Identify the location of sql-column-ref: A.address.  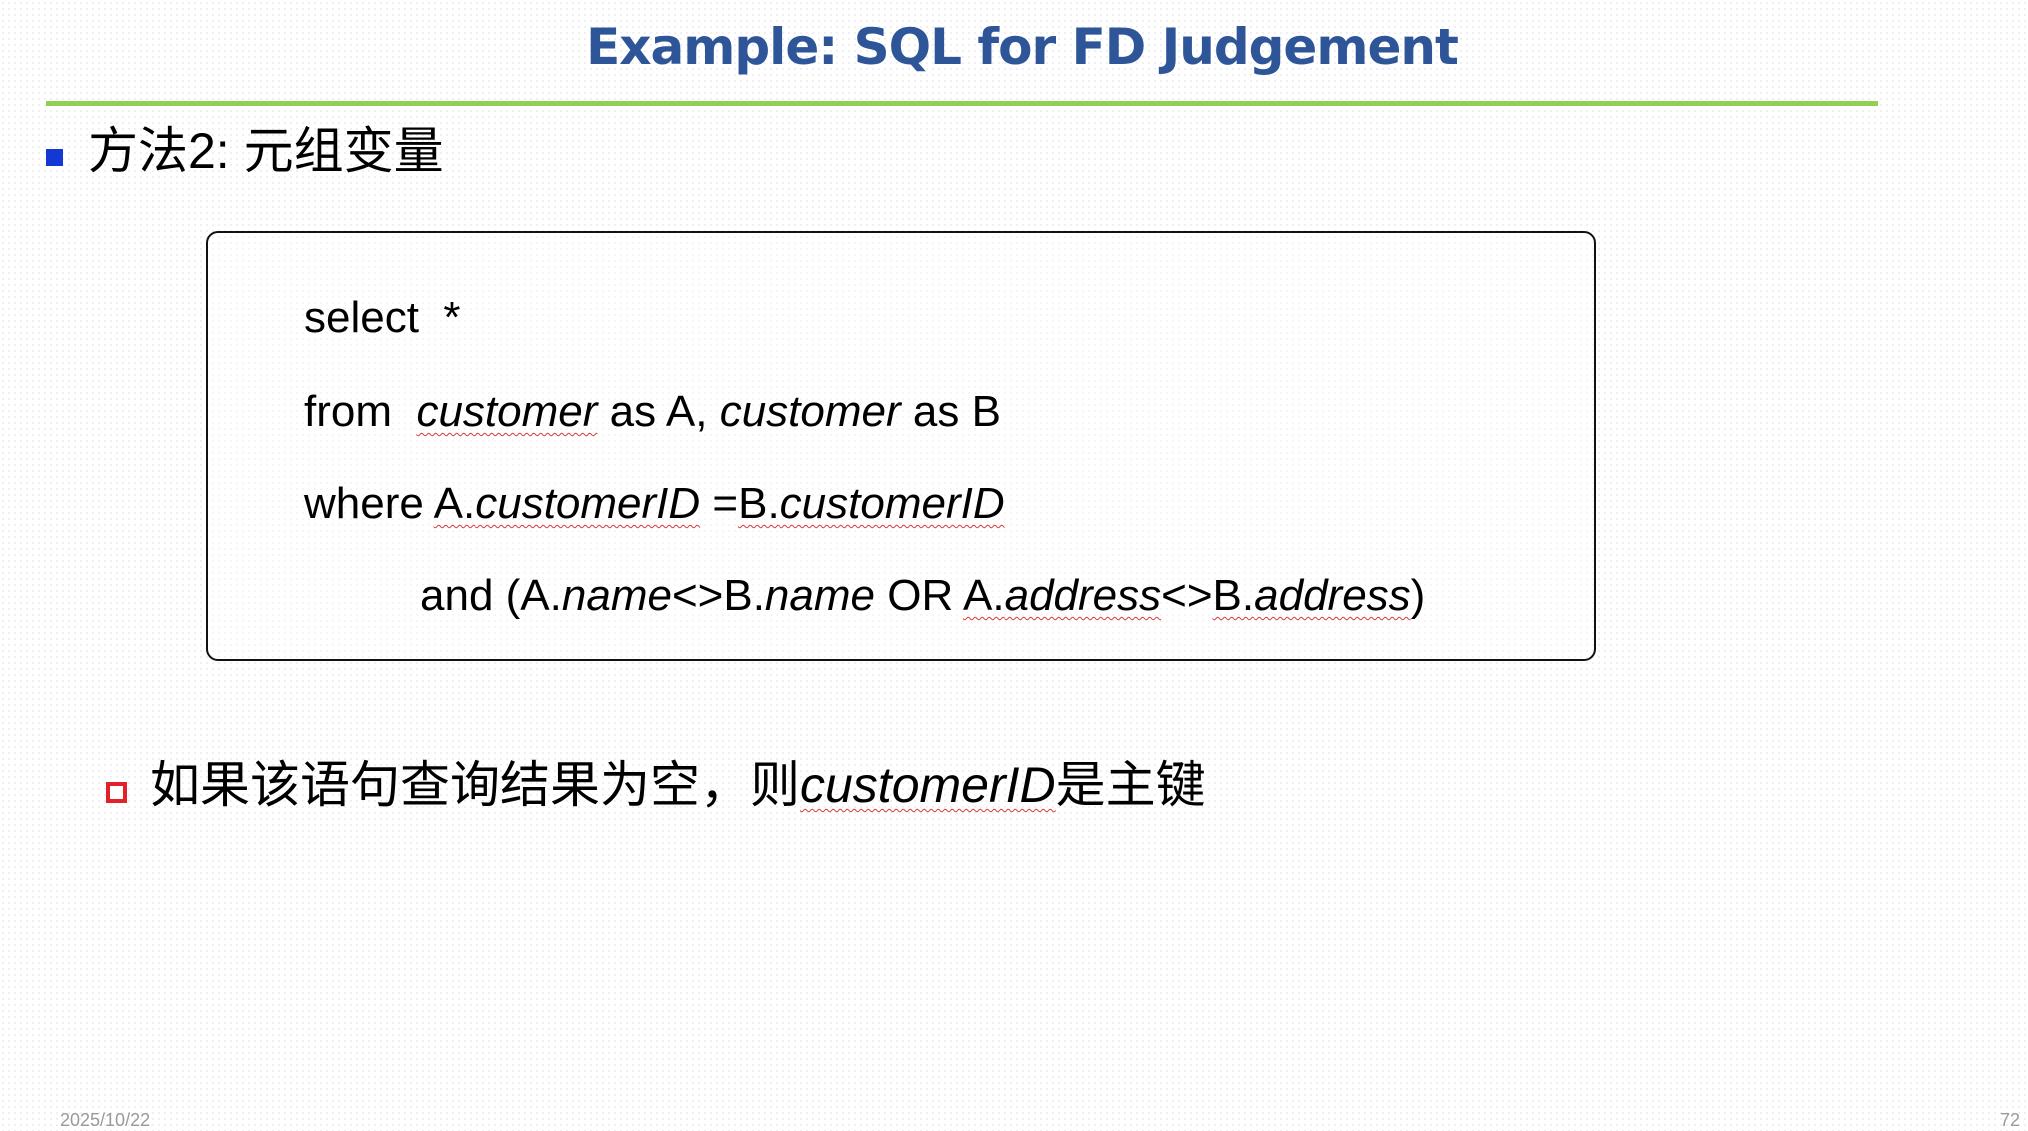
(1062, 595).